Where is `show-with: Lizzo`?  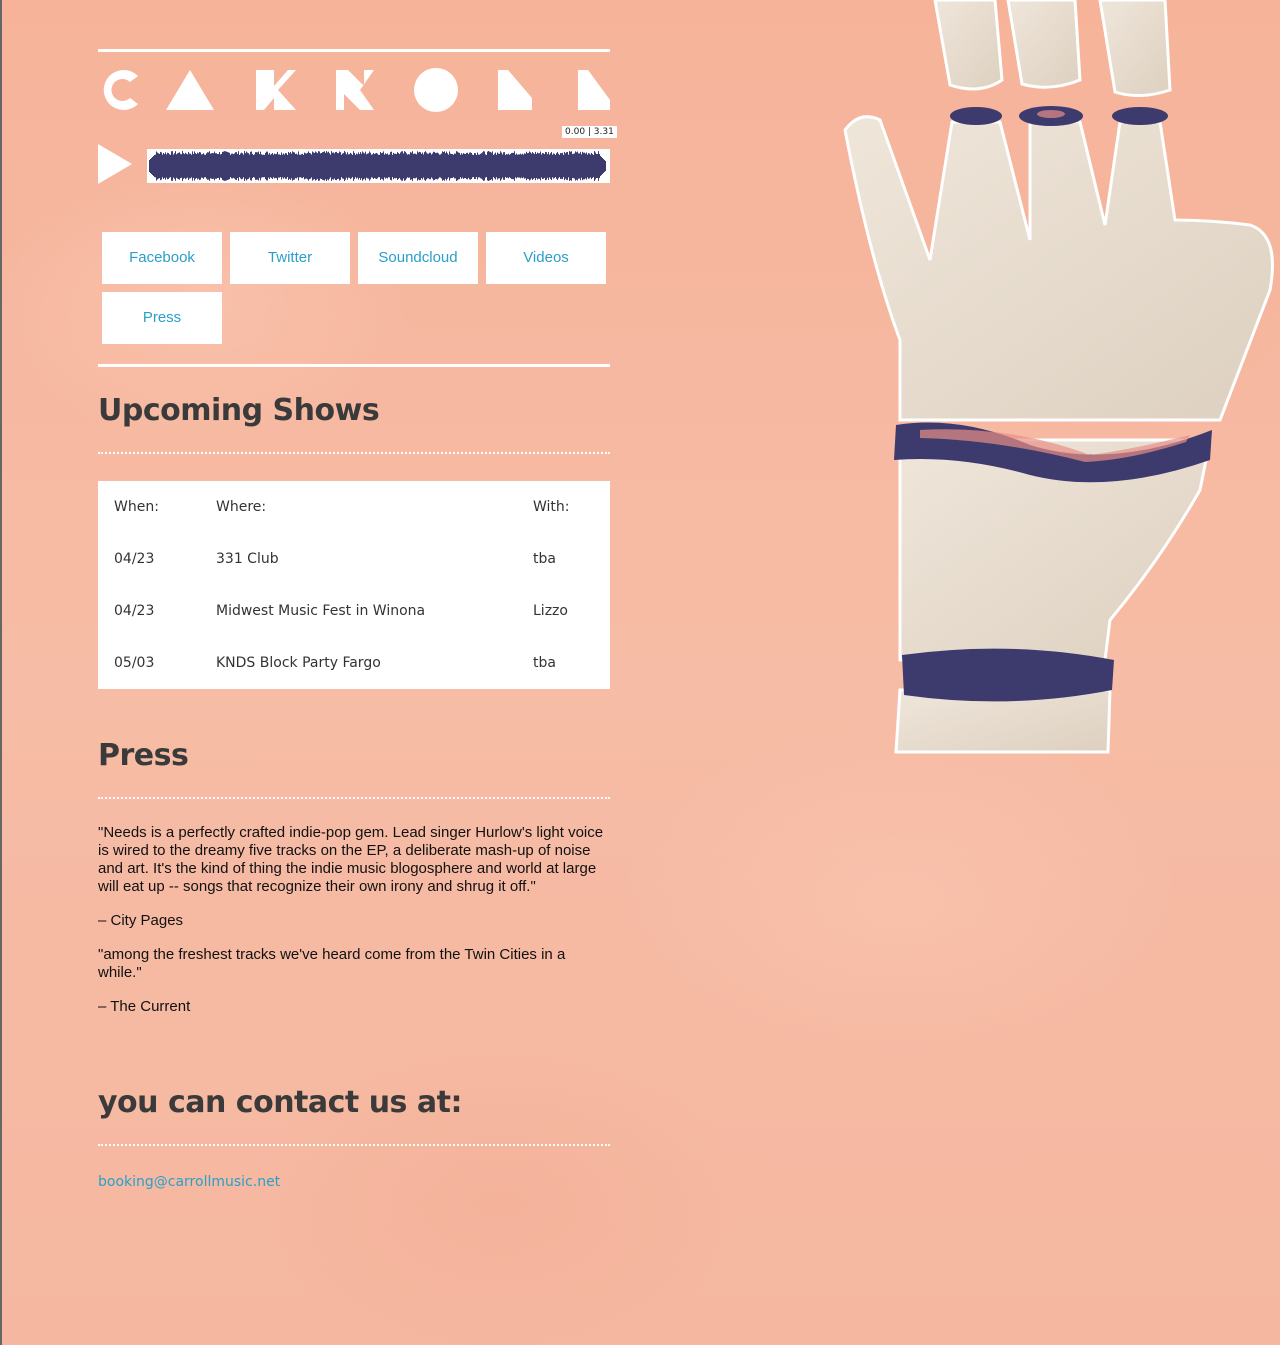 show-with: Lizzo is located at coordinates (550, 611).